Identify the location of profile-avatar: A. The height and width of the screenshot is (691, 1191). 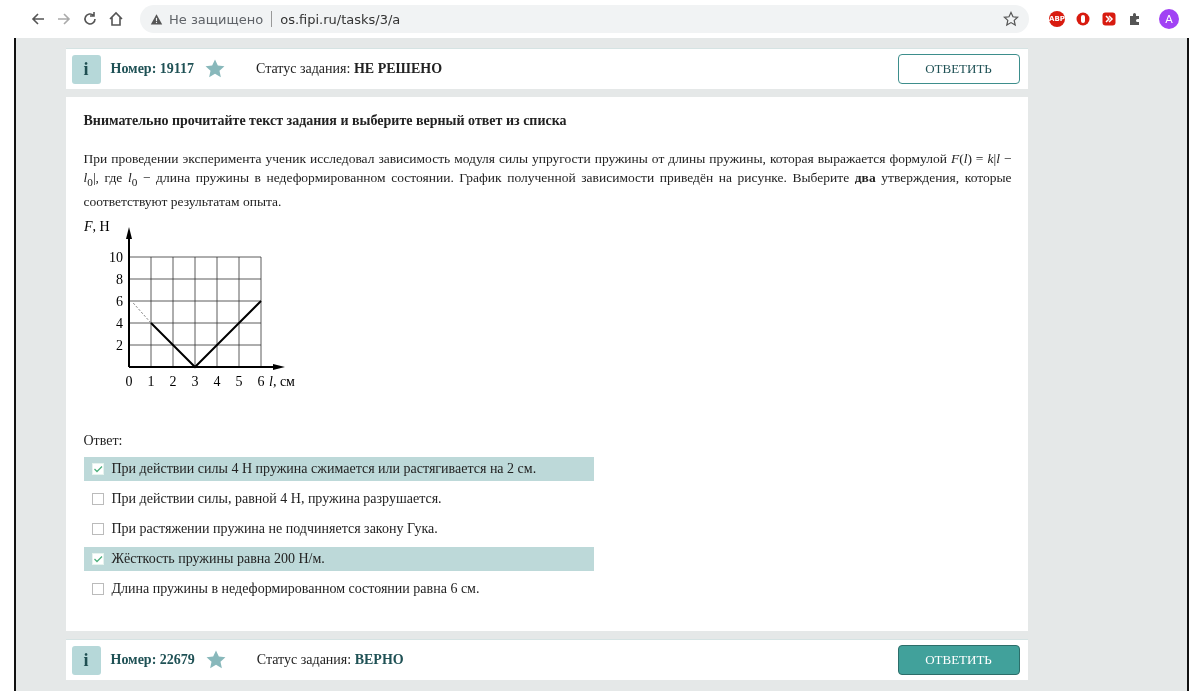
(1169, 19).